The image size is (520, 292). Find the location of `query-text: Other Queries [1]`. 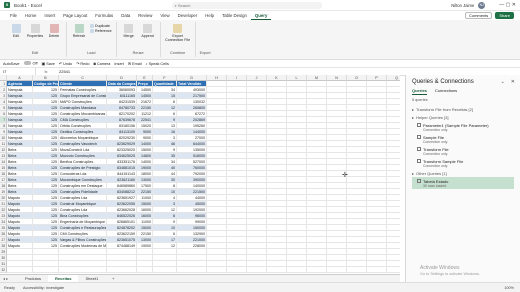

query-text: Other Queries [1] is located at coordinates (431, 173).